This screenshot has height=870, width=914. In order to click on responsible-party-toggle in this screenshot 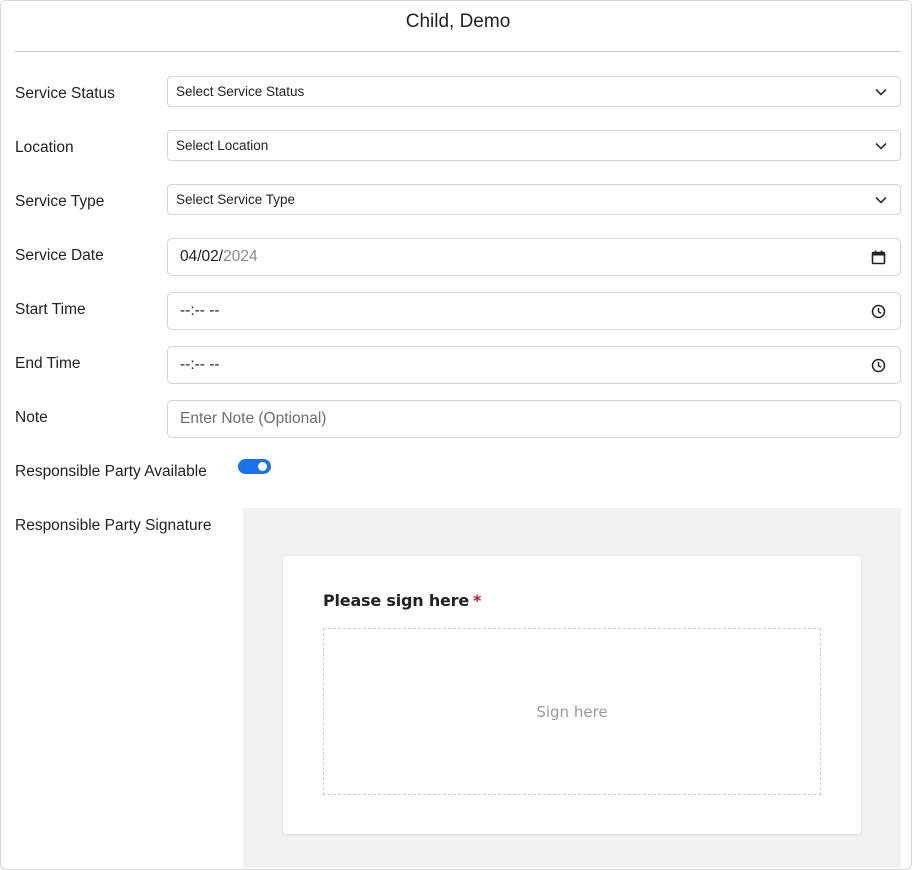, I will do `click(254, 466)`.